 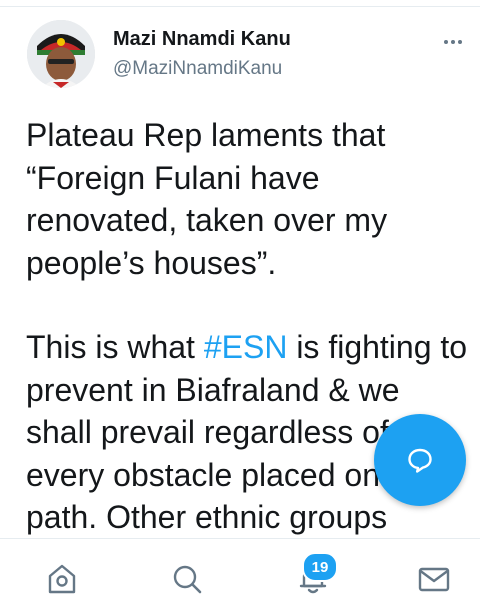 I want to click on more-options-icon, so click(x=453, y=42).